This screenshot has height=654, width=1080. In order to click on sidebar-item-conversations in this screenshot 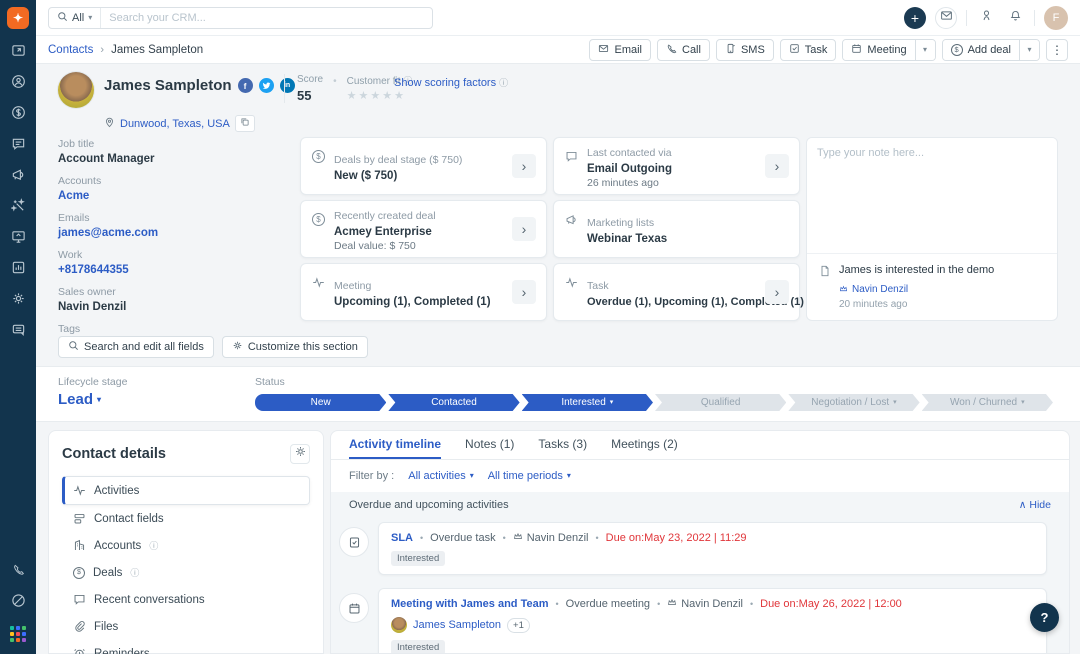, I will do `click(18, 146)`.